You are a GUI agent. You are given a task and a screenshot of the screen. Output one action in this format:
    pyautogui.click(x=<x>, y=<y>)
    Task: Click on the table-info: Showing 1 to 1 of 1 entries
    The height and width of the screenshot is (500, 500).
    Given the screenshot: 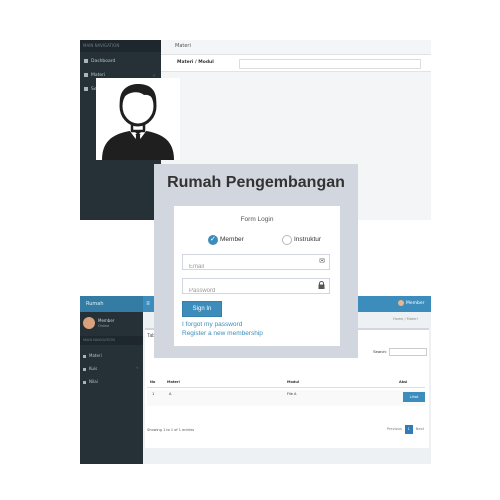 What is the action you would take?
    pyautogui.click(x=171, y=430)
    